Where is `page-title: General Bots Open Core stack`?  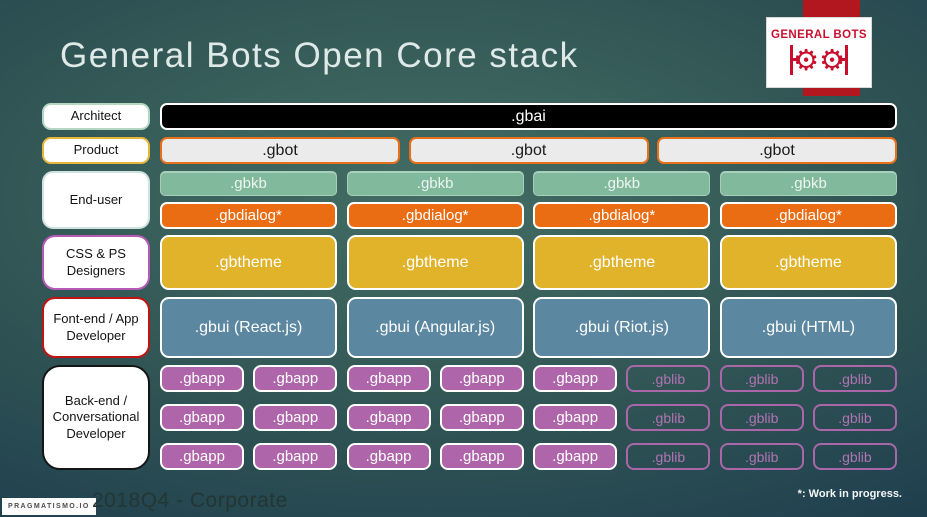
page-title: General Bots Open Core stack is located at coordinates (319, 55).